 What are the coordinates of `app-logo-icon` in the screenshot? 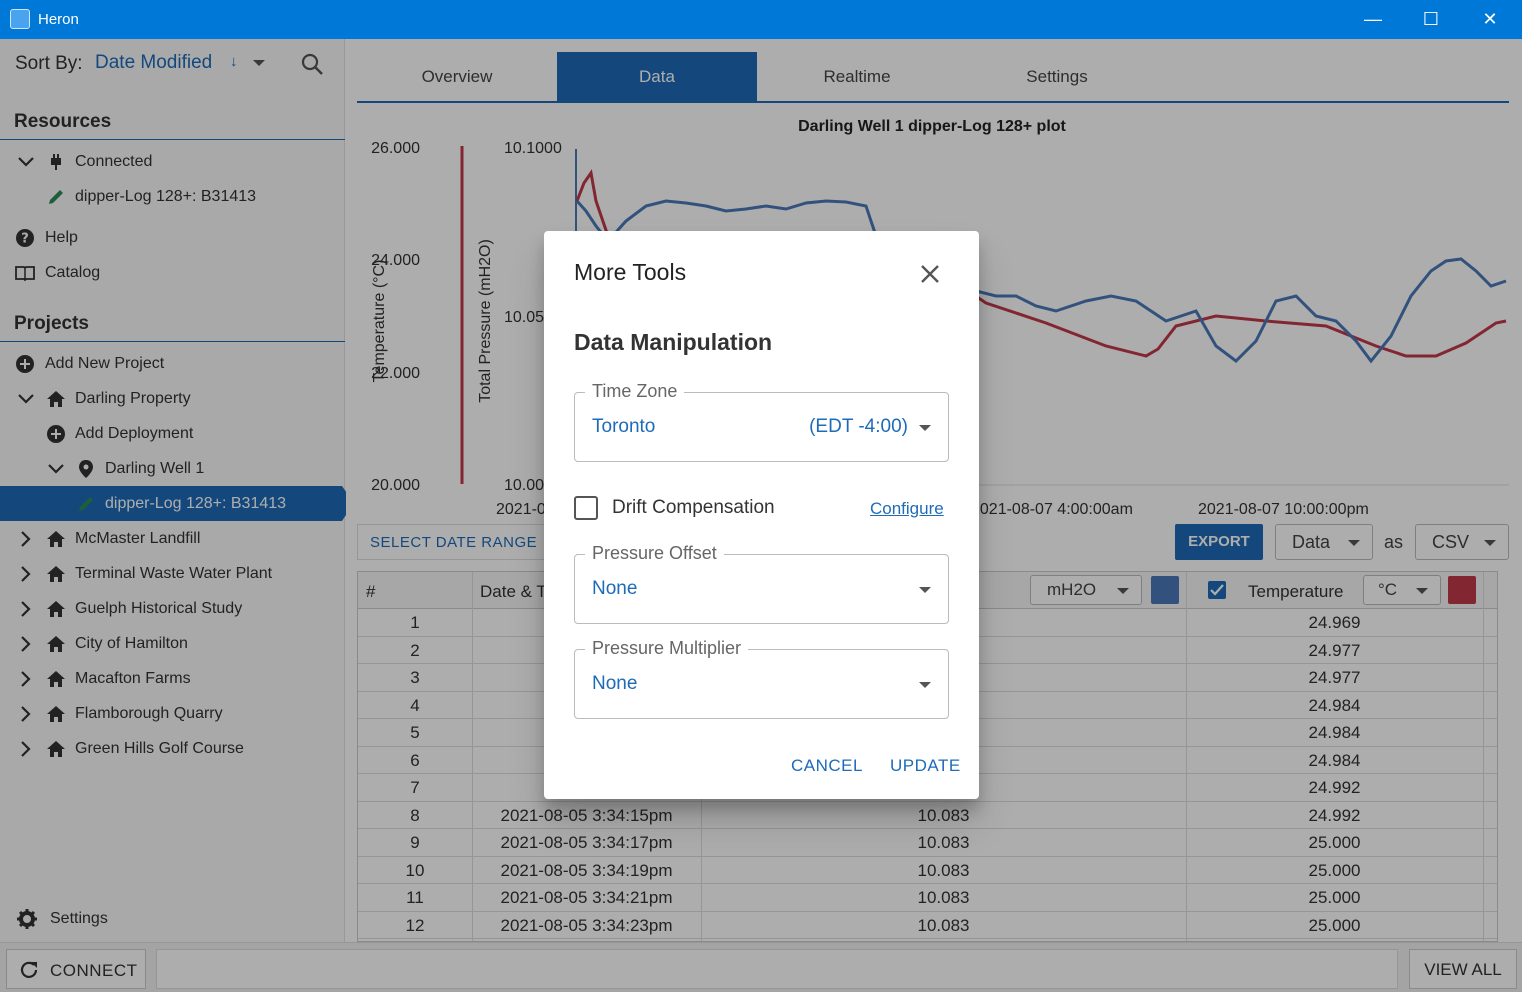 It's located at (20, 19).